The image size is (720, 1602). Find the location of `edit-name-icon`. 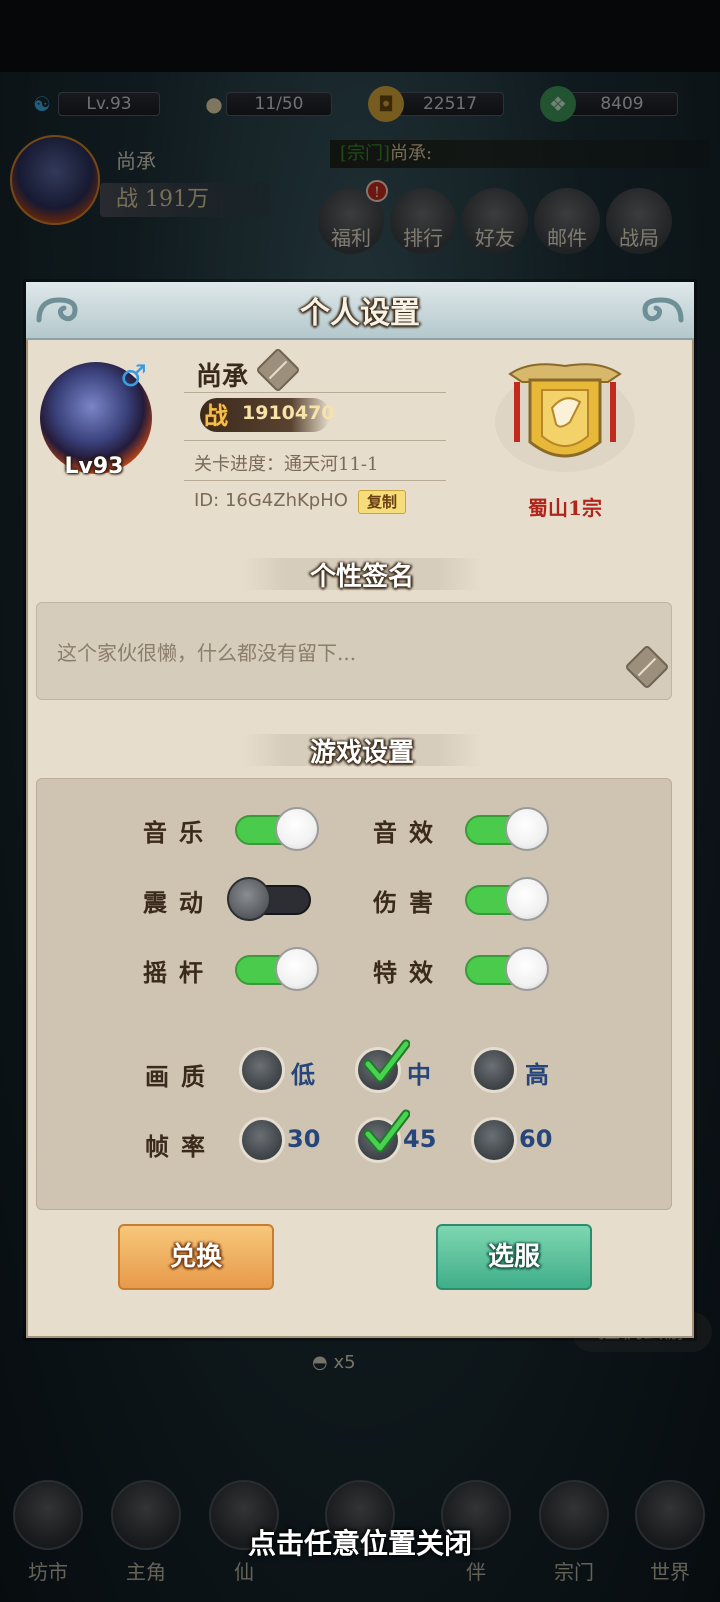

edit-name-icon is located at coordinates (278, 370).